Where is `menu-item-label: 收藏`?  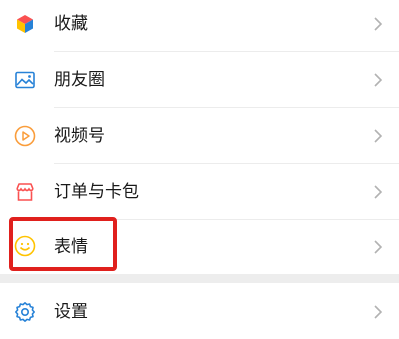
menu-item-label: 收藏 is located at coordinates (71, 24).